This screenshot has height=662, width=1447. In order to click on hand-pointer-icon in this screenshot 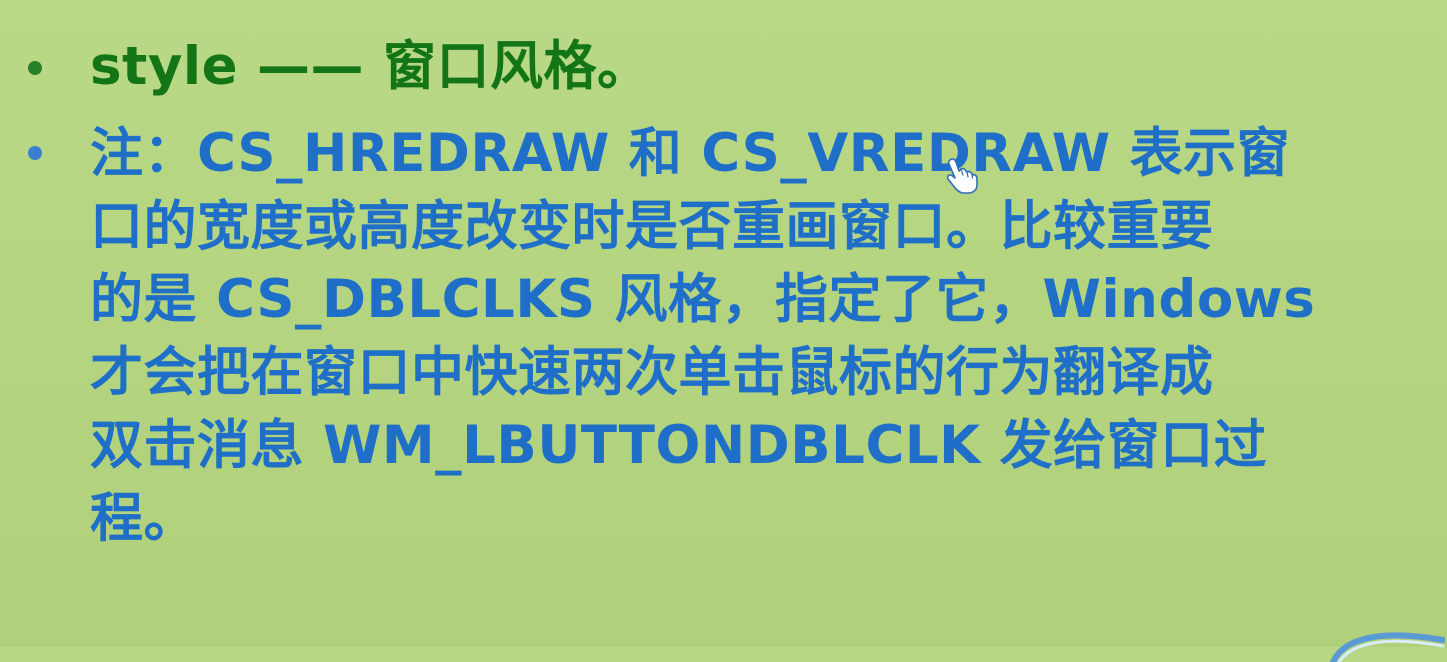, I will do `click(962, 176)`.